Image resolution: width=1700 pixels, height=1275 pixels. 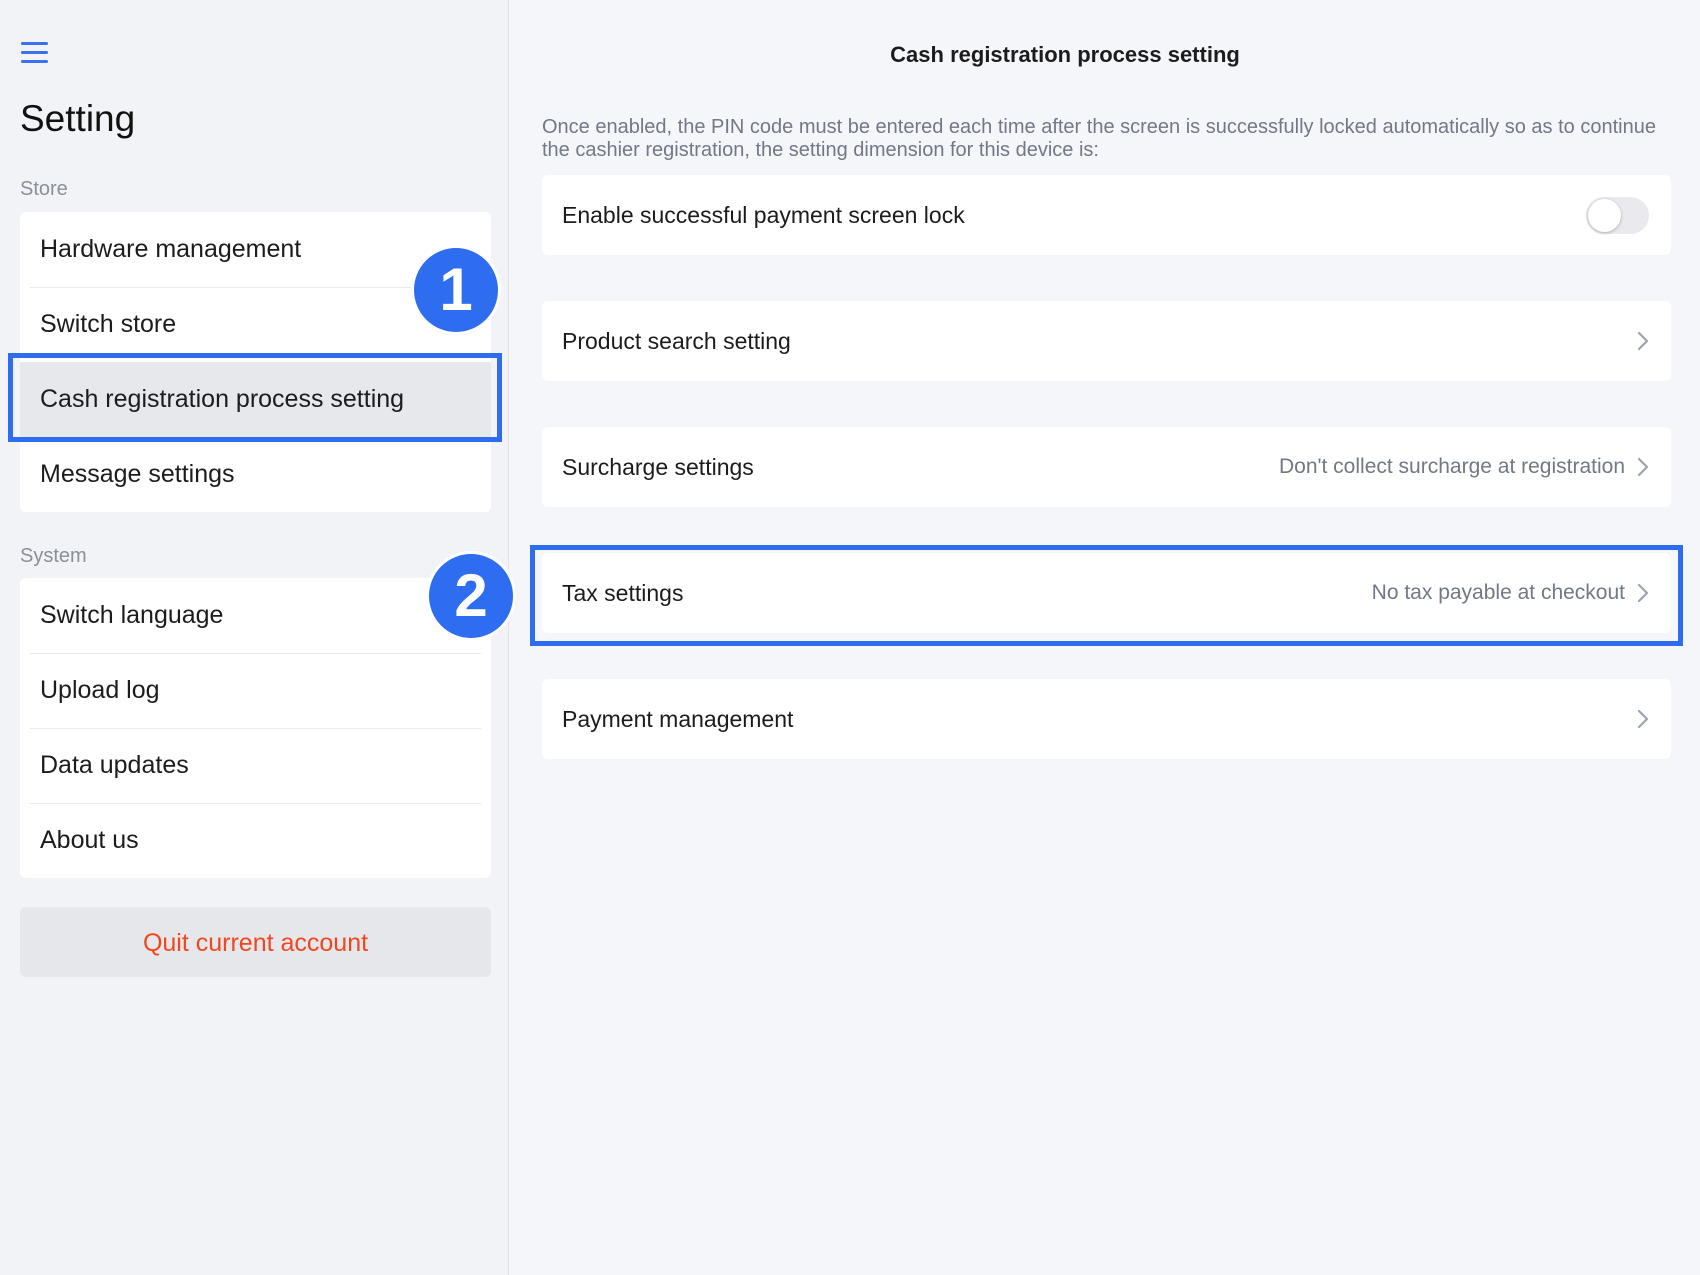 What do you see at coordinates (53, 556) in the screenshot?
I see `section-label-system: System` at bounding box center [53, 556].